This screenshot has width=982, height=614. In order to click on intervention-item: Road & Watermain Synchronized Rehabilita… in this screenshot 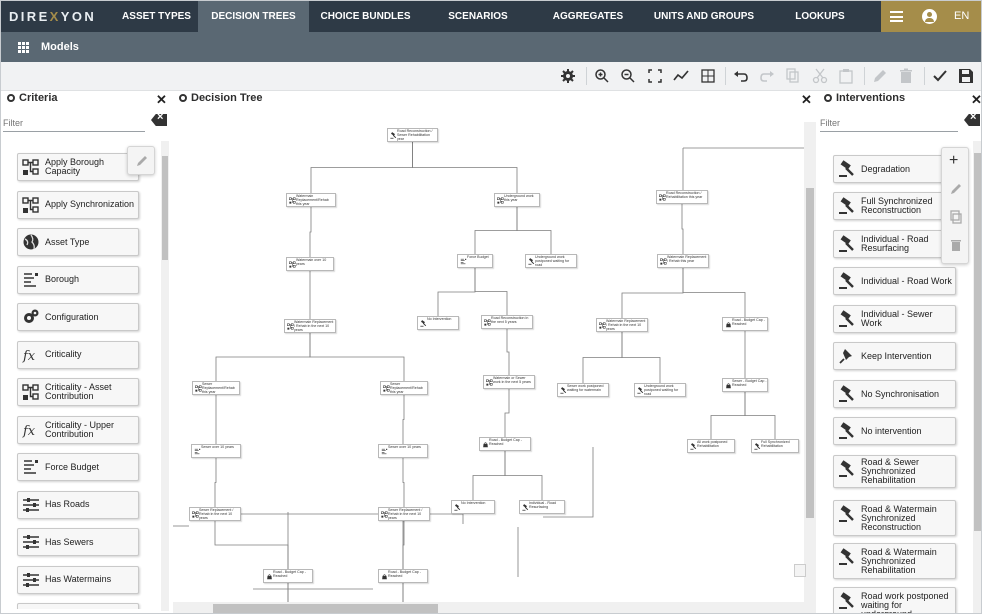, I will do `click(894, 561)`.